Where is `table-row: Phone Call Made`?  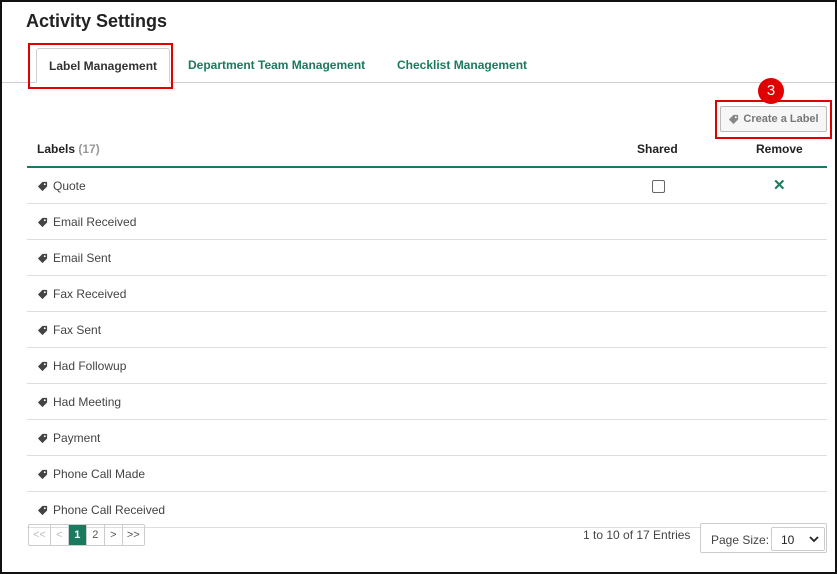
table-row: Phone Call Made is located at coordinates (427, 474).